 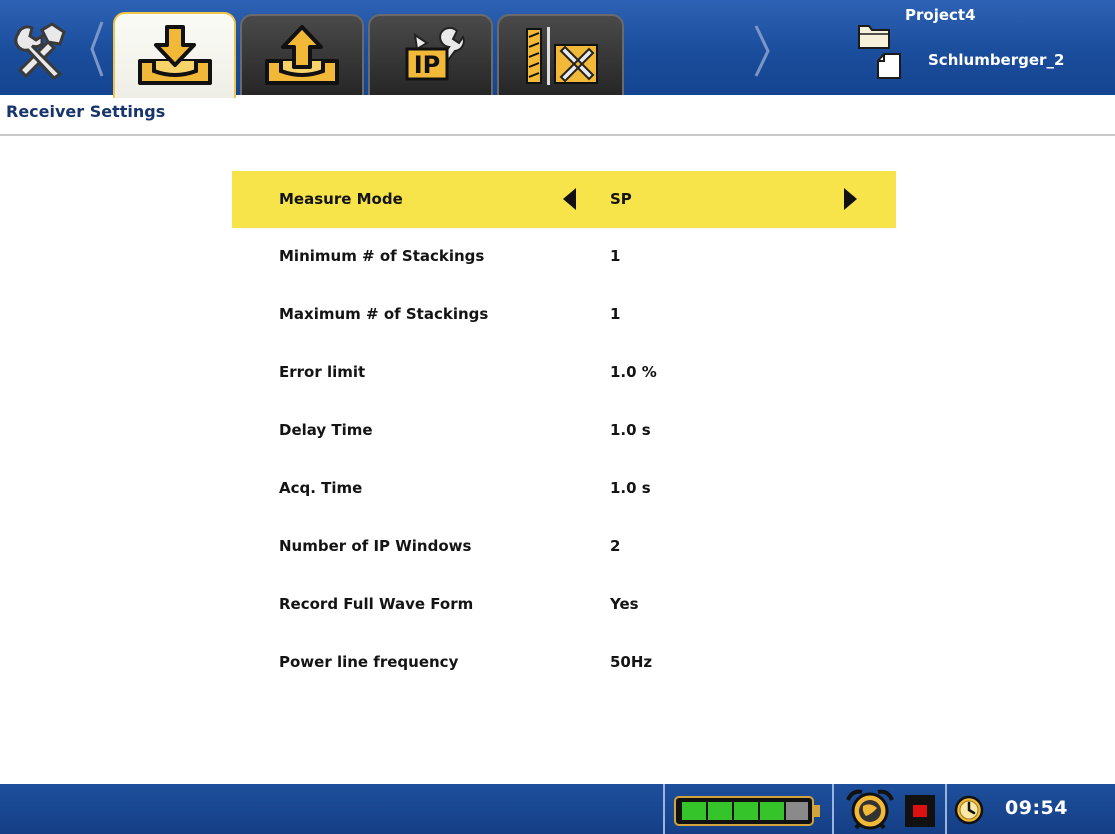 I want to click on setting-row-delay-time: Delay Time 1.0 s, so click(x=564, y=431).